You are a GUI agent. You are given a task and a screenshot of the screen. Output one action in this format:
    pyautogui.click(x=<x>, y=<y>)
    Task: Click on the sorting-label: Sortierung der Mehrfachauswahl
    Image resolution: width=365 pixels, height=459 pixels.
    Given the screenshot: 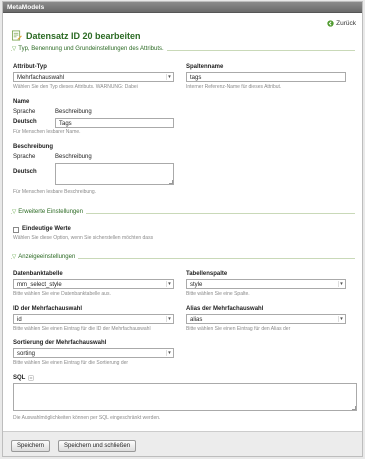 What is the action you would take?
    pyautogui.click(x=60, y=343)
    